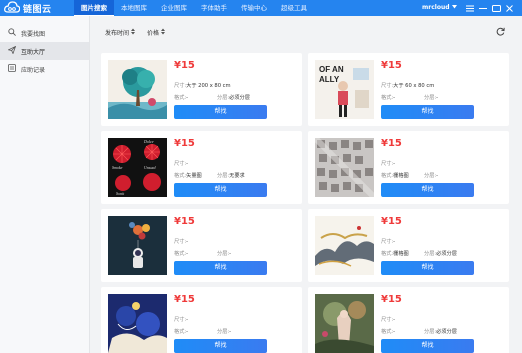  What do you see at coordinates (137, 89) in the screenshot?
I see `thumbnail-tree` at bounding box center [137, 89].